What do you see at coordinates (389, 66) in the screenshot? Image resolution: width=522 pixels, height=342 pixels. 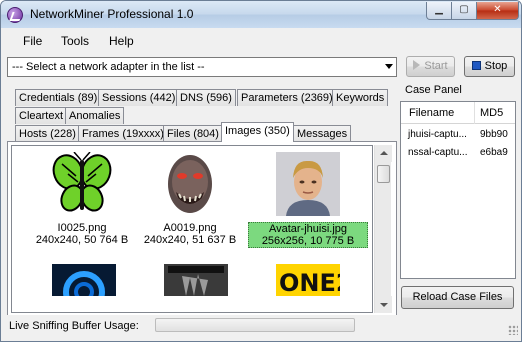 I see `chevron-down-icon` at bounding box center [389, 66].